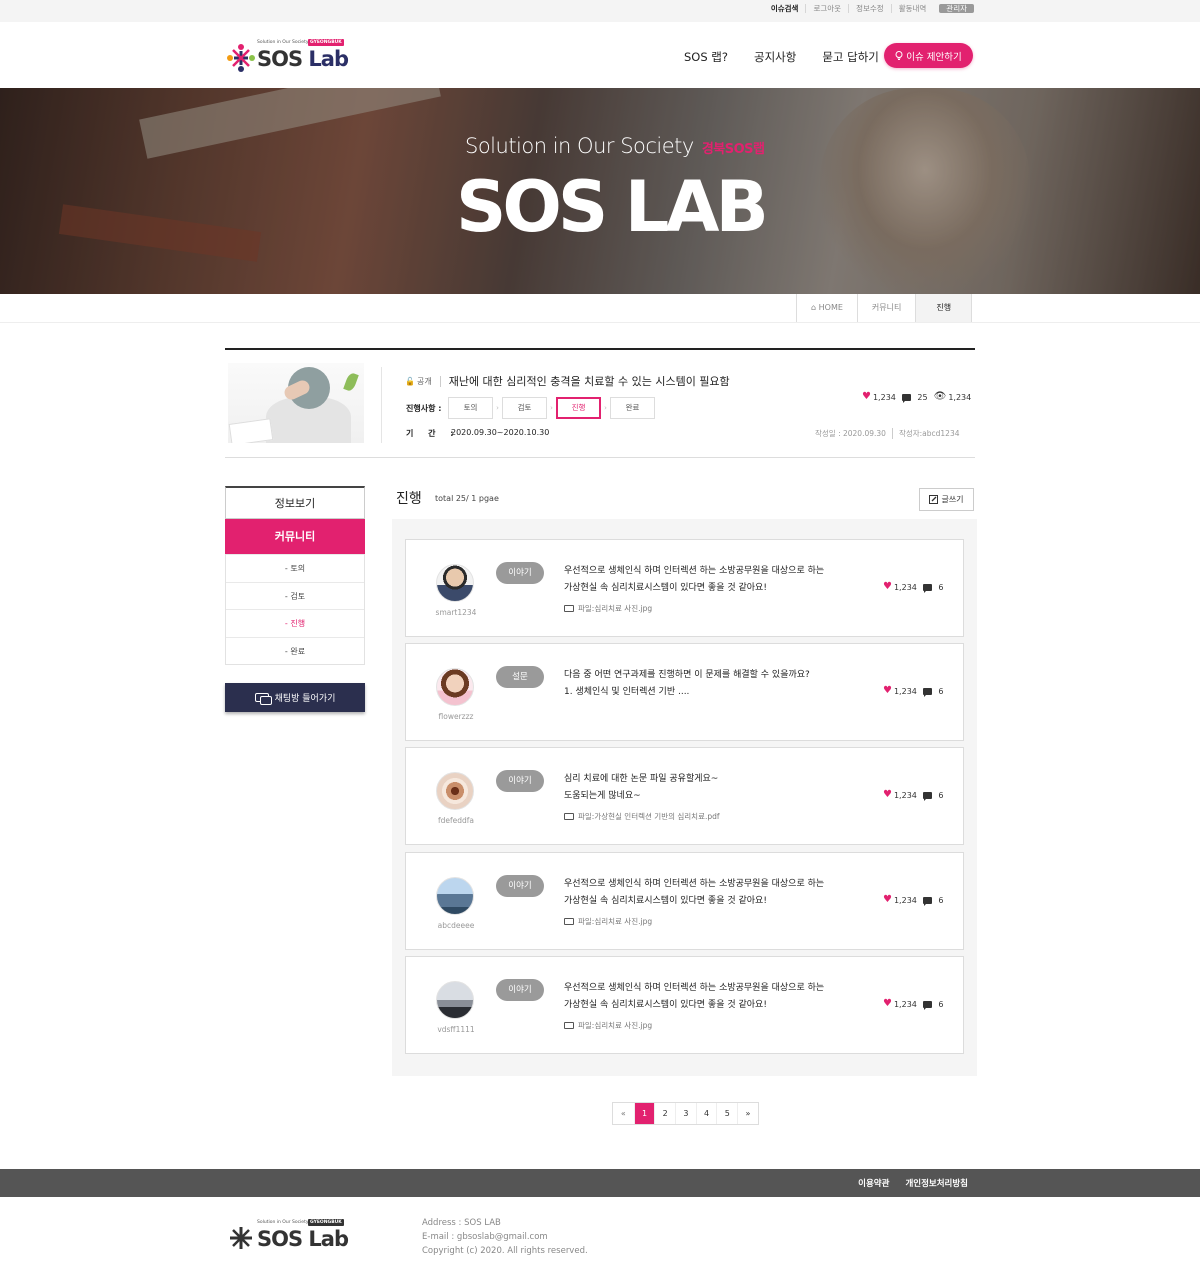 This screenshot has height=1277, width=1200. I want to click on page-button-4: 4, so click(706, 1113).